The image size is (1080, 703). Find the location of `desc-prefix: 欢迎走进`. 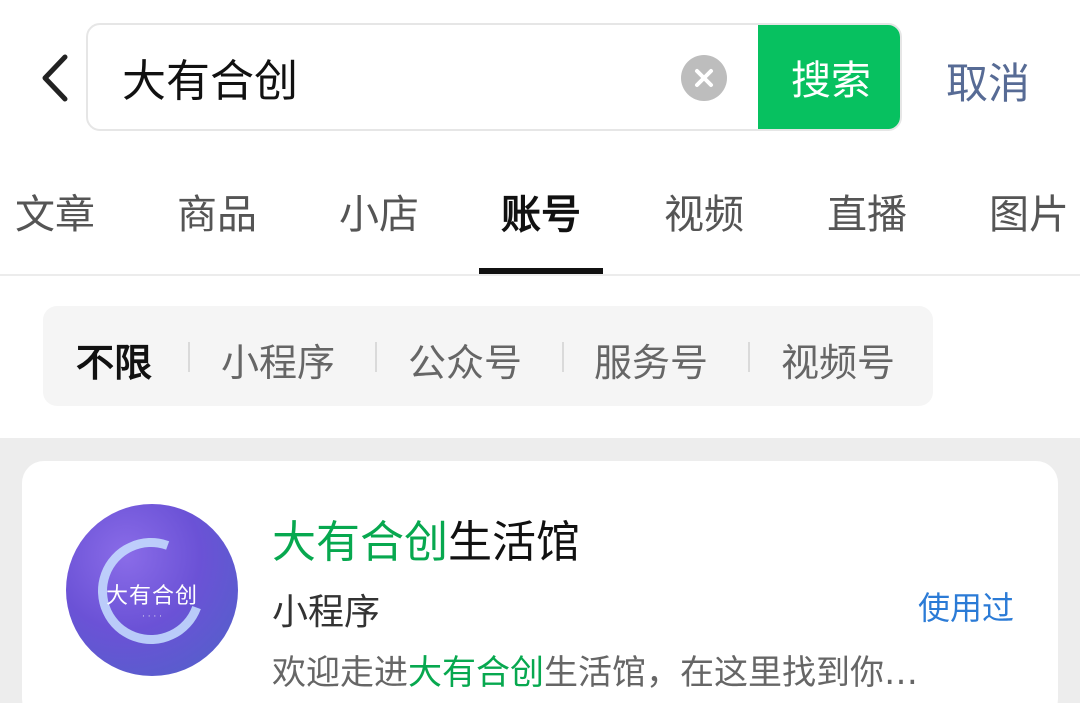

desc-prefix: 欢迎走进 is located at coordinates (340, 673).